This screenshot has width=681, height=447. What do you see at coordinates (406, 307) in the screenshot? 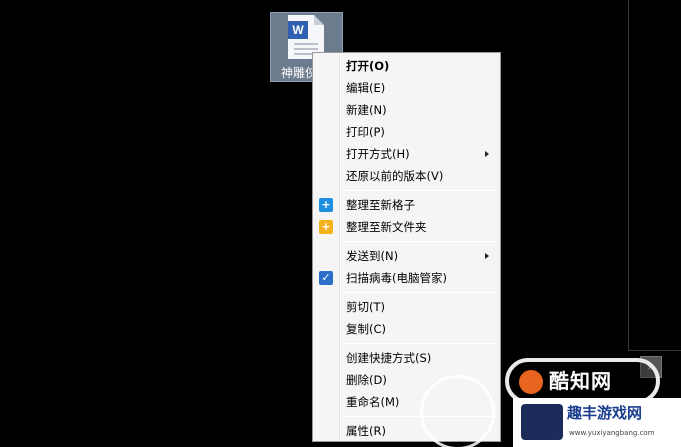
I see `menu-item: 剪切(T)` at bounding box center [406, 307].